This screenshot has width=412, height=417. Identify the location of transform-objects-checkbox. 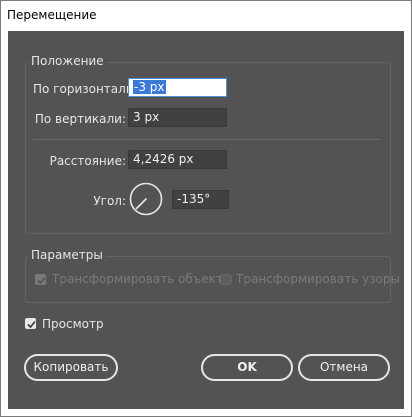
(40, 279).